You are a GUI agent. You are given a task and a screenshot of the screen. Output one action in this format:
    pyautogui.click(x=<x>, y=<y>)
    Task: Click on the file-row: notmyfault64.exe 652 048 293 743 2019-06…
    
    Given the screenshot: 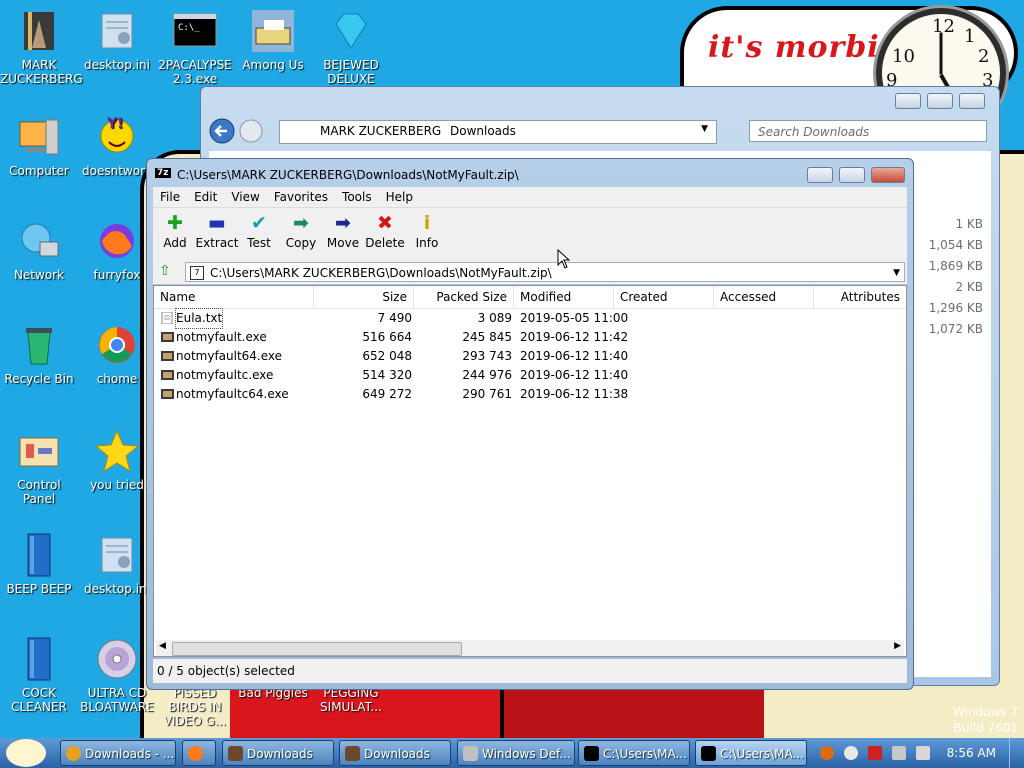 What is the action you would take?
    pyautogui.click(x=530, y=356)
    